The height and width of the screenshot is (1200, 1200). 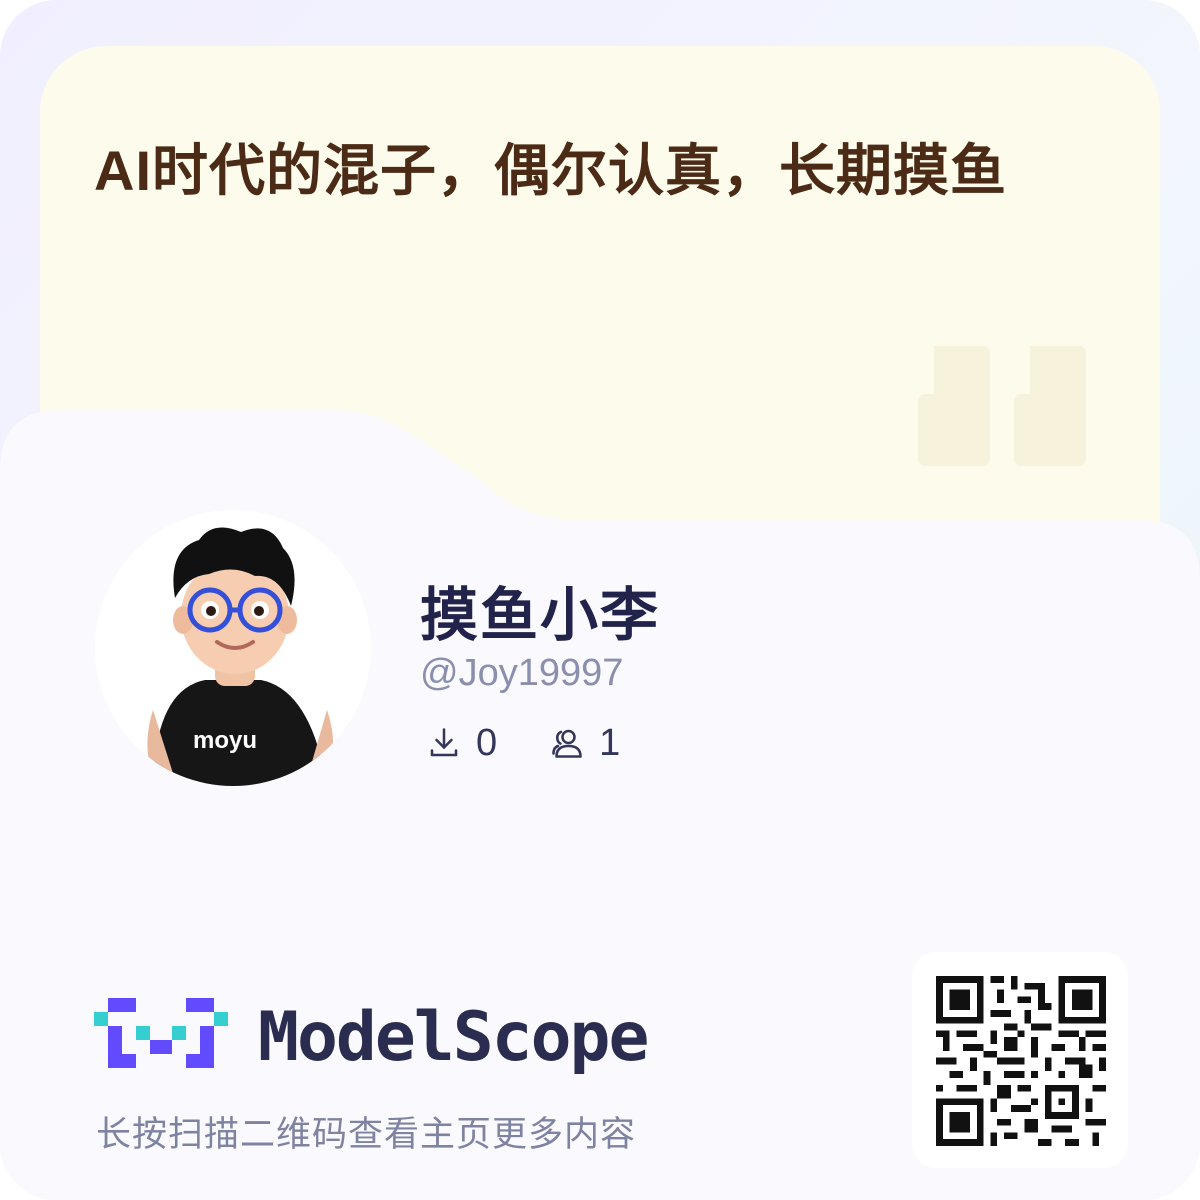 I want to click on modelscope-logo-icon, so click(x=161, y=1033).